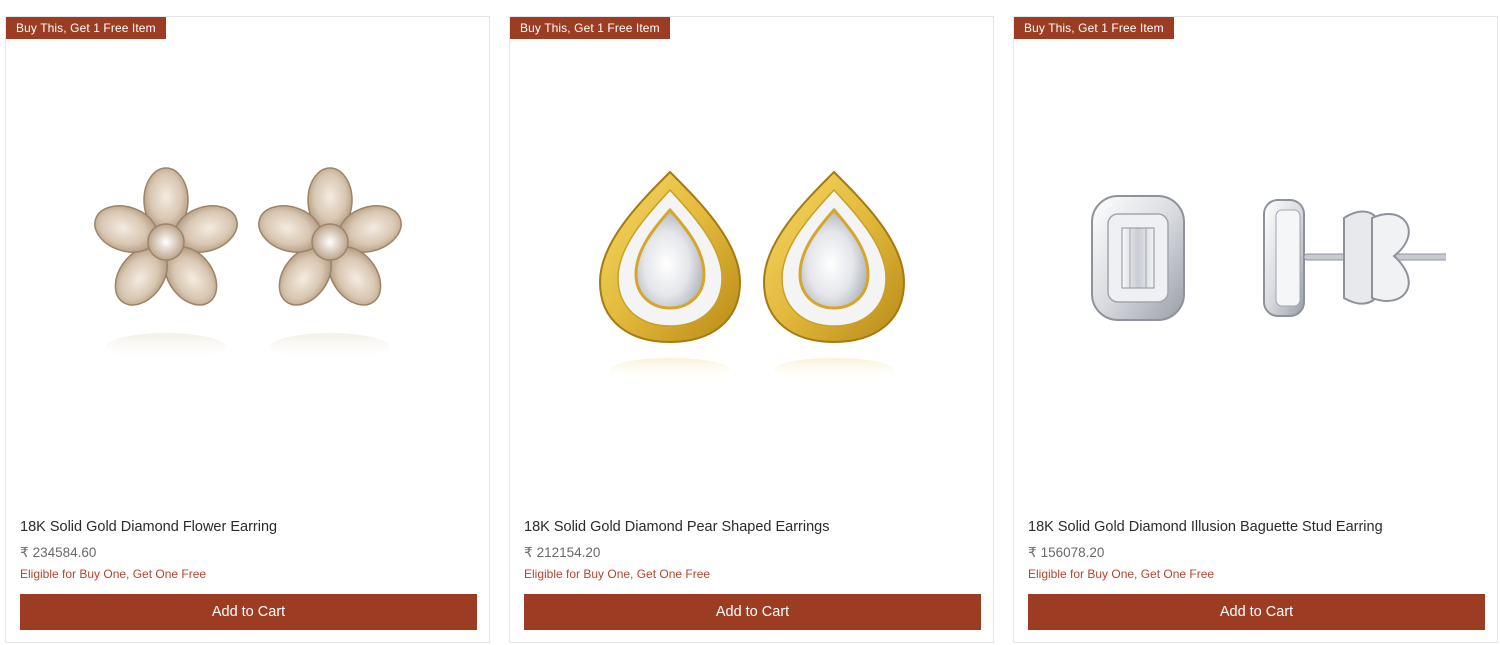 Image resolution: width=1500 pixels, height=645 pixels. Describe the element at coordinates (148, 527) in the screenshot. I see `product-title: 18K Solid Gold Diamond Flower Earring` at that location.